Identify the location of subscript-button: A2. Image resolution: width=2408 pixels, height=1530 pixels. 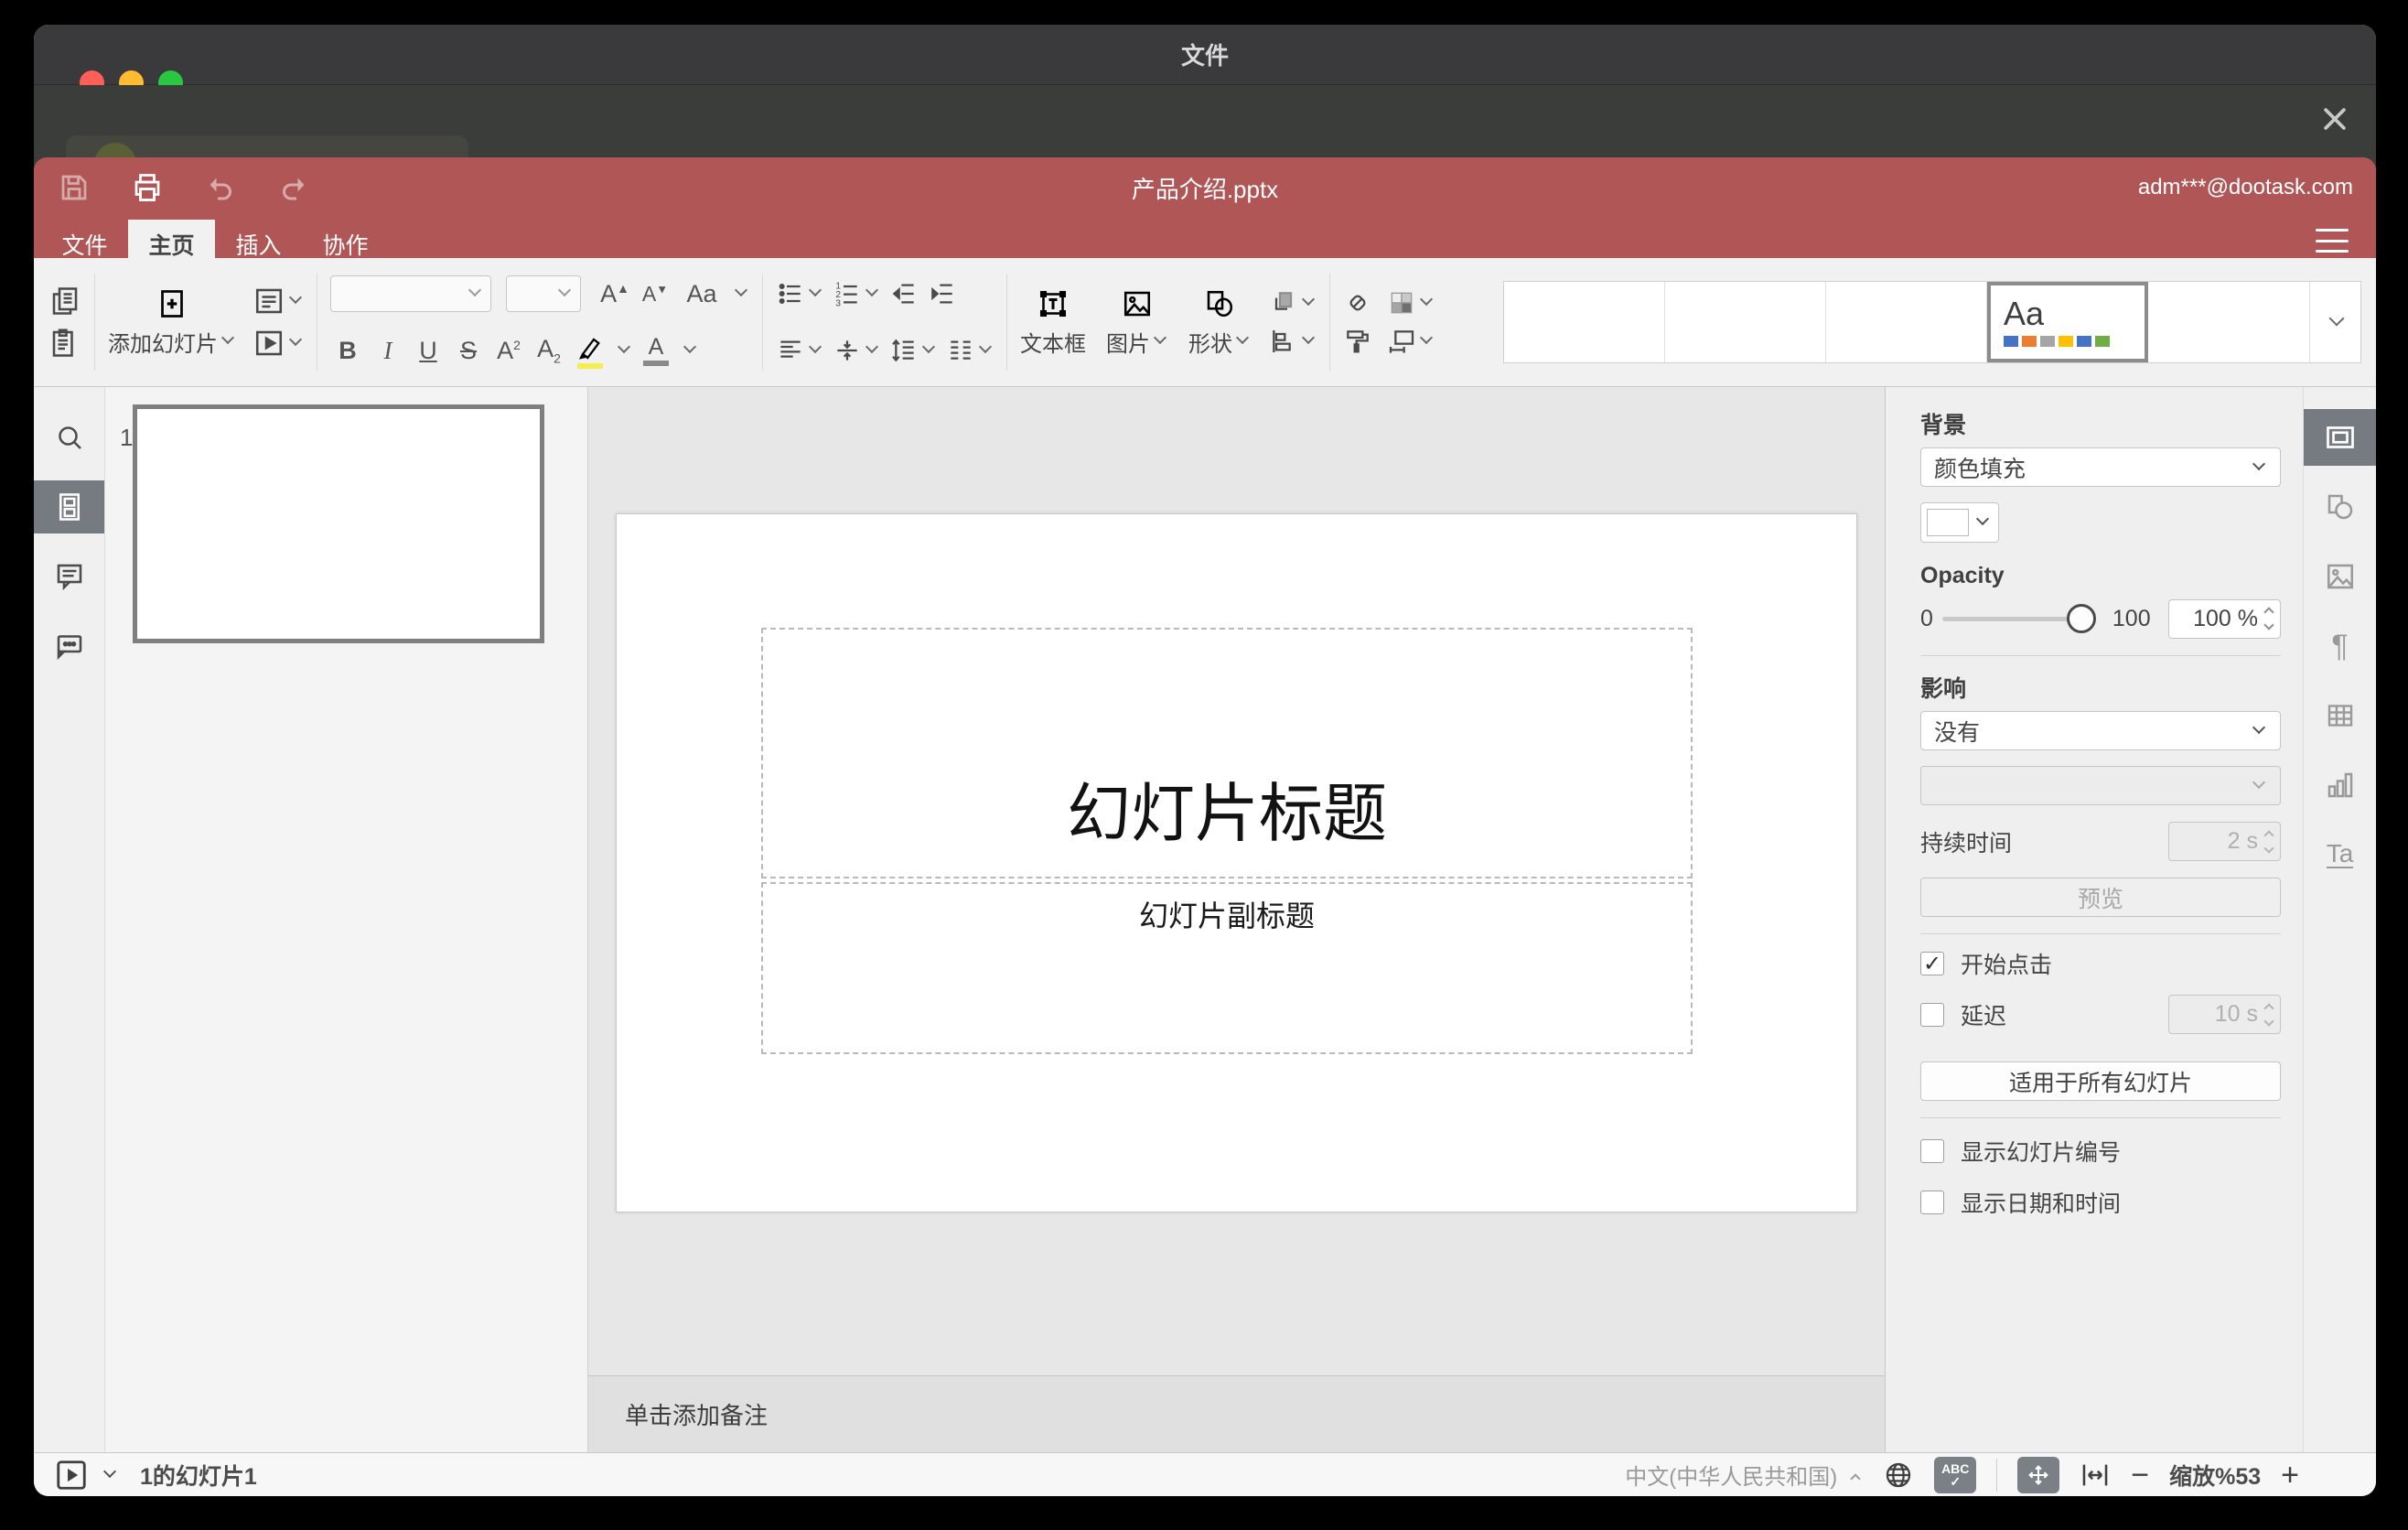
(549, 350).